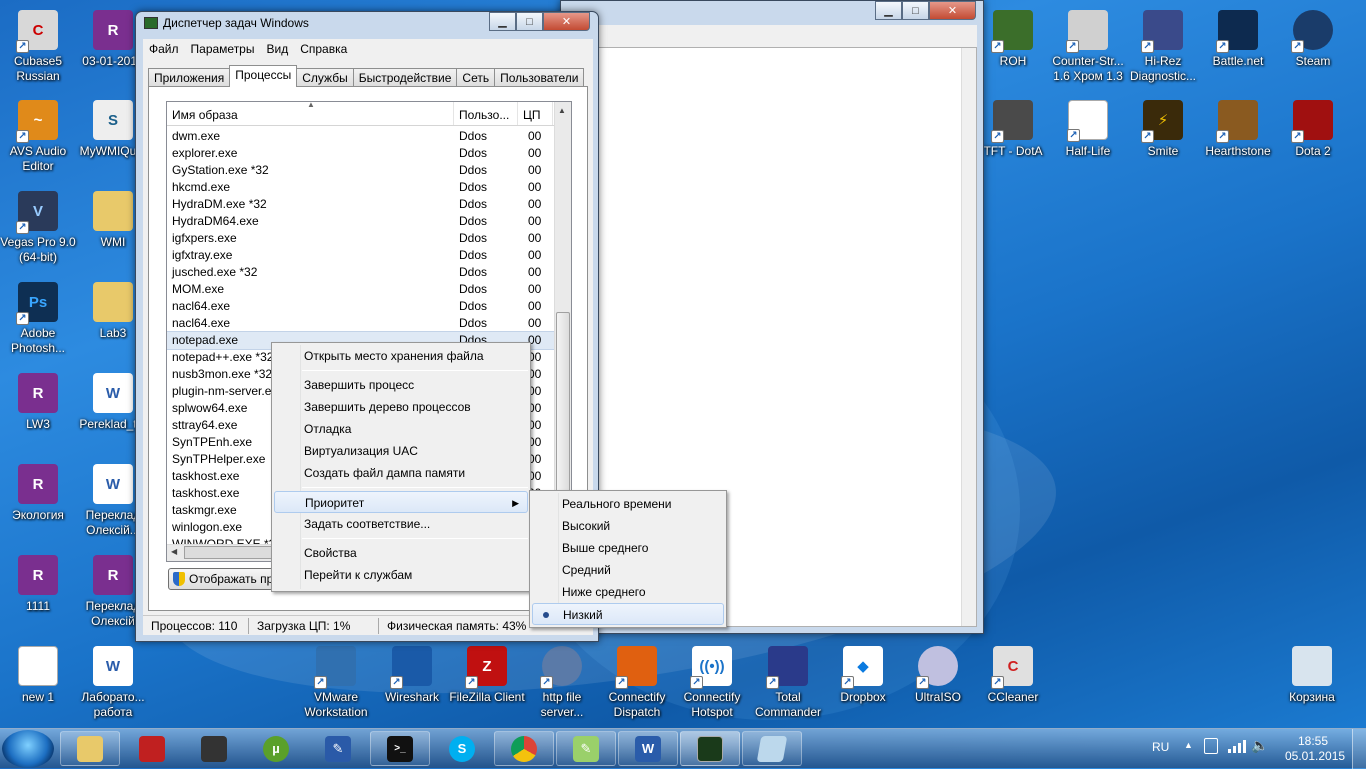 The height and width of the screenshot is (769, 1366). What do you see at coordinates (360, 272) in the screenshot?
I see `table-row: jusched.exe *32 Ddos 00` at bounding box center [360, 272].